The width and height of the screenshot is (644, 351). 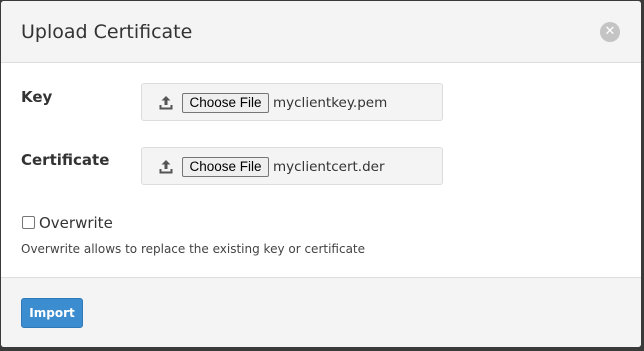 What do you see at coordinates (225, 103) in the screenshot?
I see `key-choose-file-button: Choose File` at bounding box center [225, 103].